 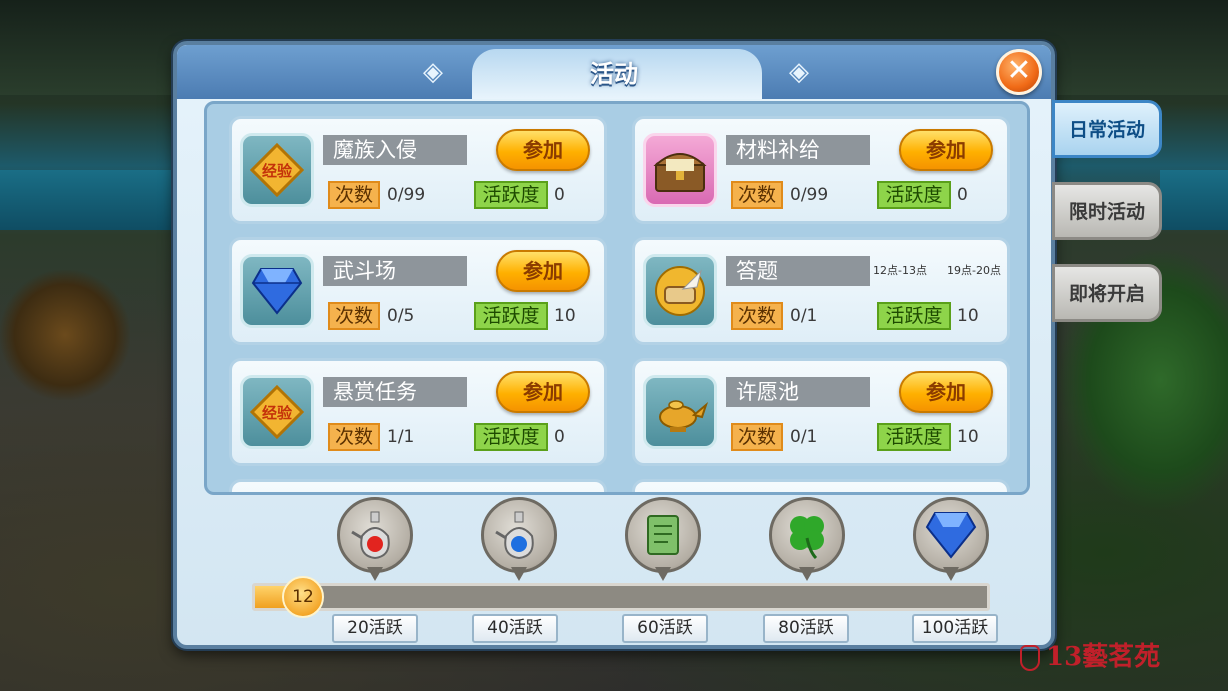 What do you see at coordinates (519, 535) in the screenshot?
I see `blue-potion-icon` at bounding box center [519, 535].